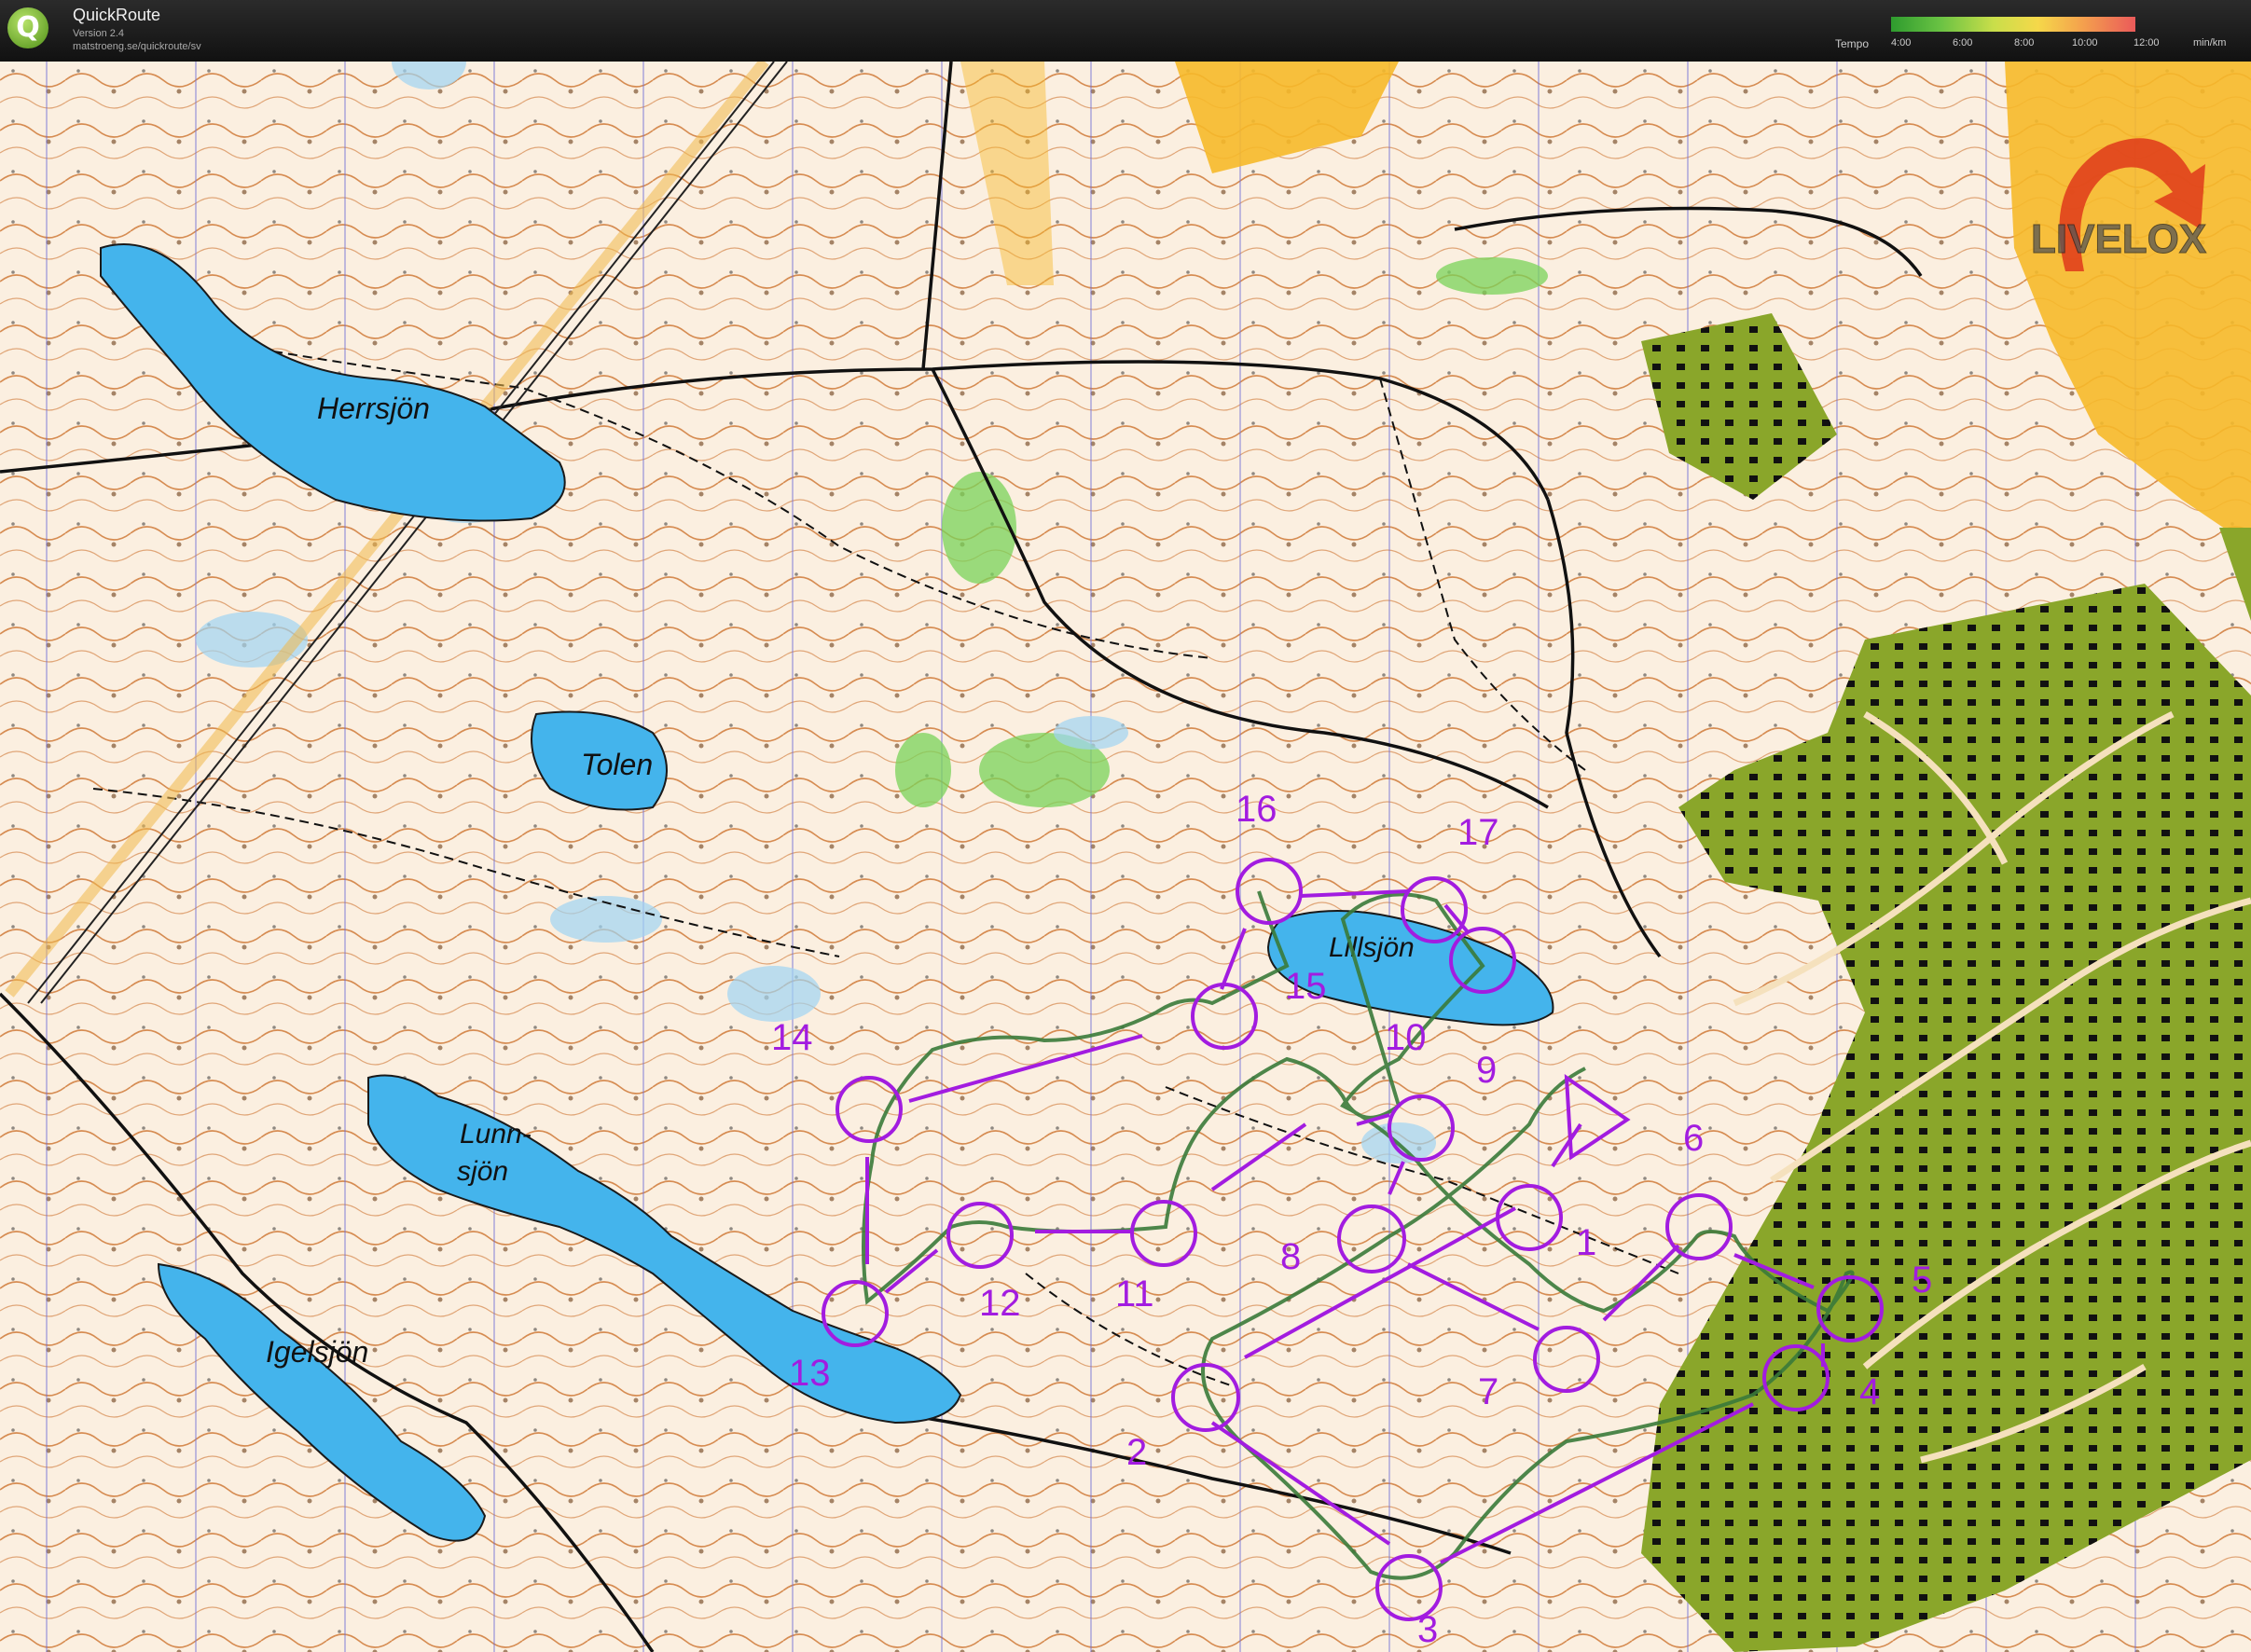  I want to click on control-number-1: 1, so click(1586, 1243).